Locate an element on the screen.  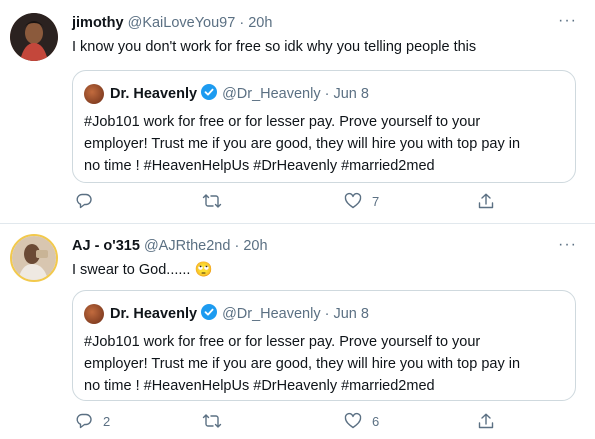
like-button: 6 is located at coordinates (361, 421).